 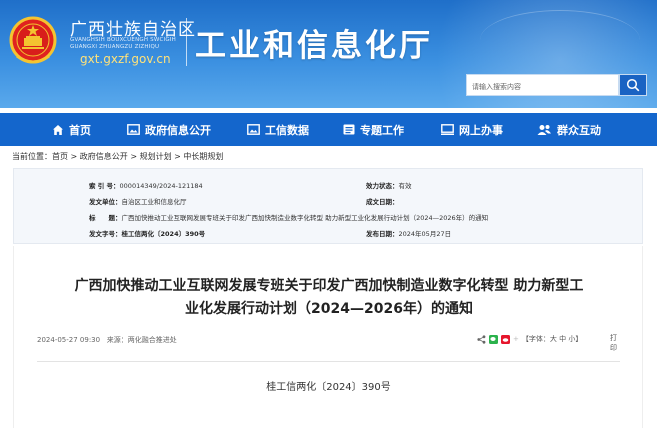 I want to click on department-title: 工业和信息化厅, so click(x=314, y=42).